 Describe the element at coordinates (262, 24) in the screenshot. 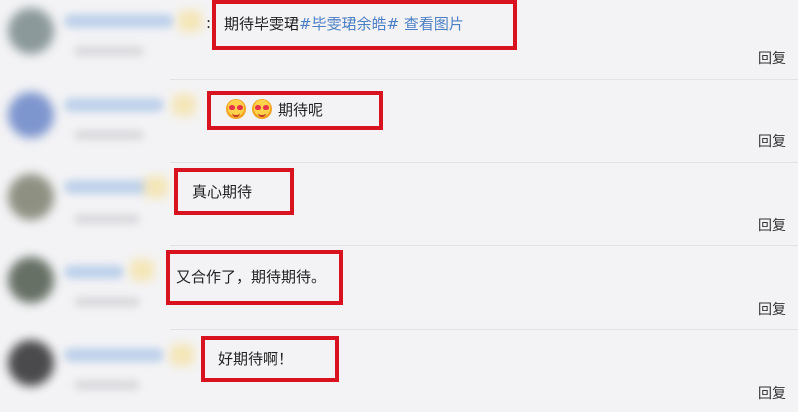

I see `comment-body: 期待毕雯珺` at that location.